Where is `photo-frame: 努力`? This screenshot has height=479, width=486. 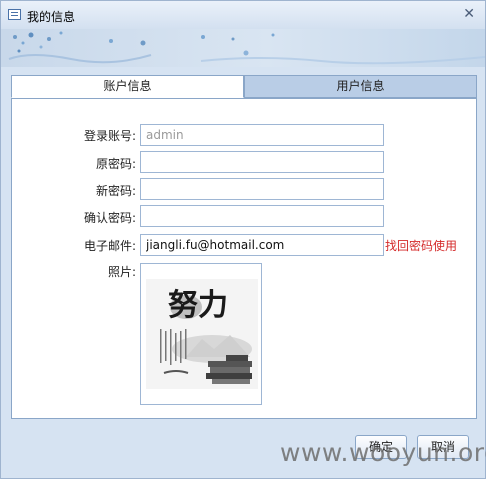 photo-frame: 努力 is located at coordinates (201, 334).